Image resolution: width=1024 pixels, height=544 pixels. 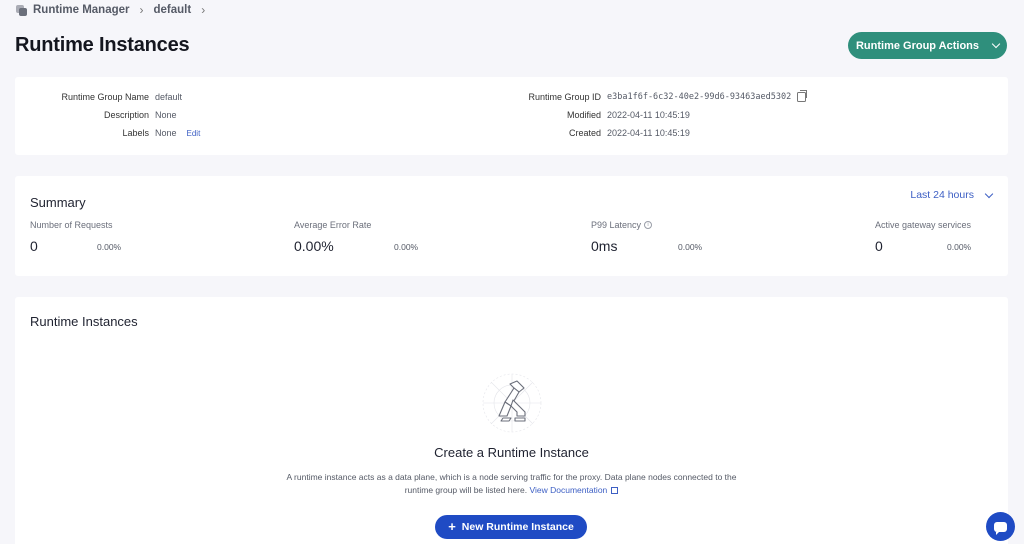 What do you see at coordinates (173, 10) in the screenshot?
I see `breadcrumb-default: default` at bounding box center [173, 10].